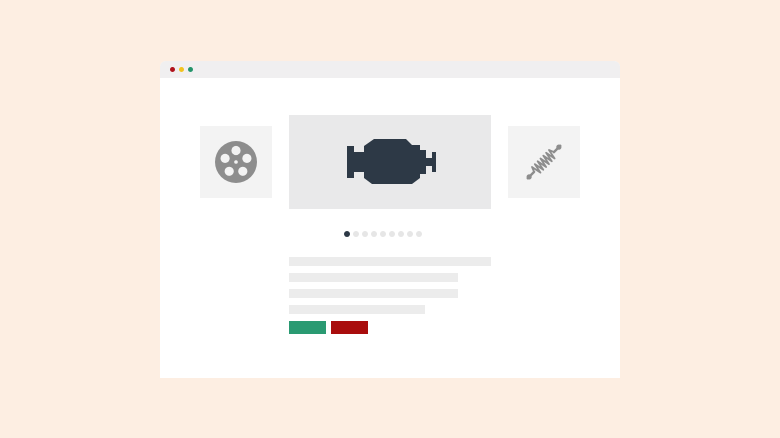  Describe the element at coordinates (190, 69) in the screenshot. I see `window-maximize-dot` at that location.